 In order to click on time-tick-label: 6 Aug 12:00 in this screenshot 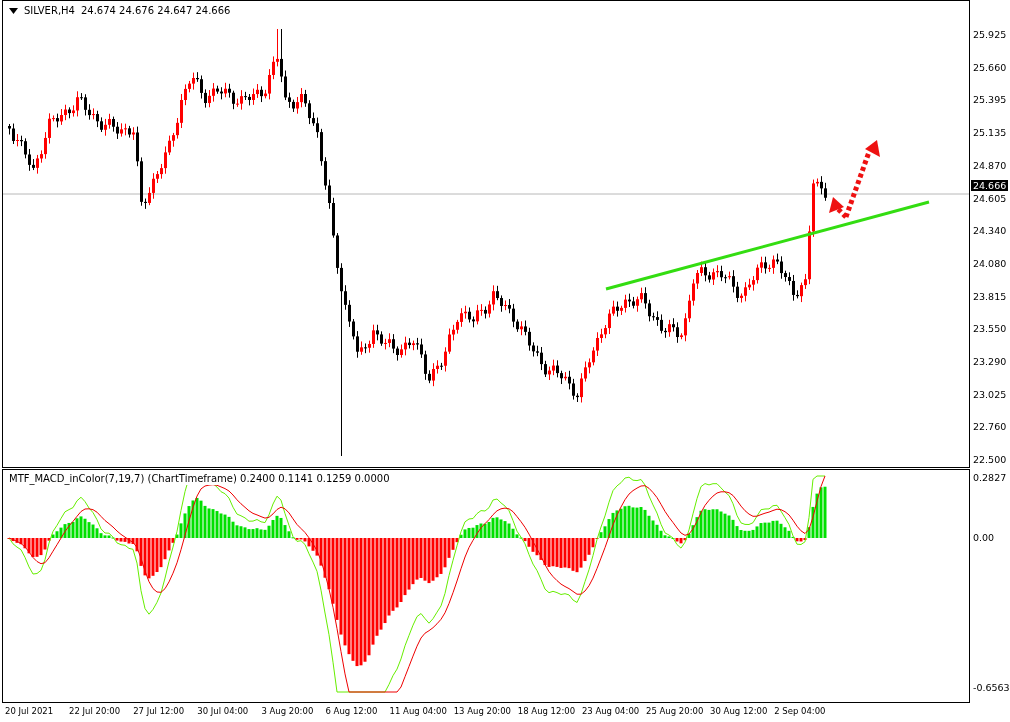, I will do `click(351, 711)`.